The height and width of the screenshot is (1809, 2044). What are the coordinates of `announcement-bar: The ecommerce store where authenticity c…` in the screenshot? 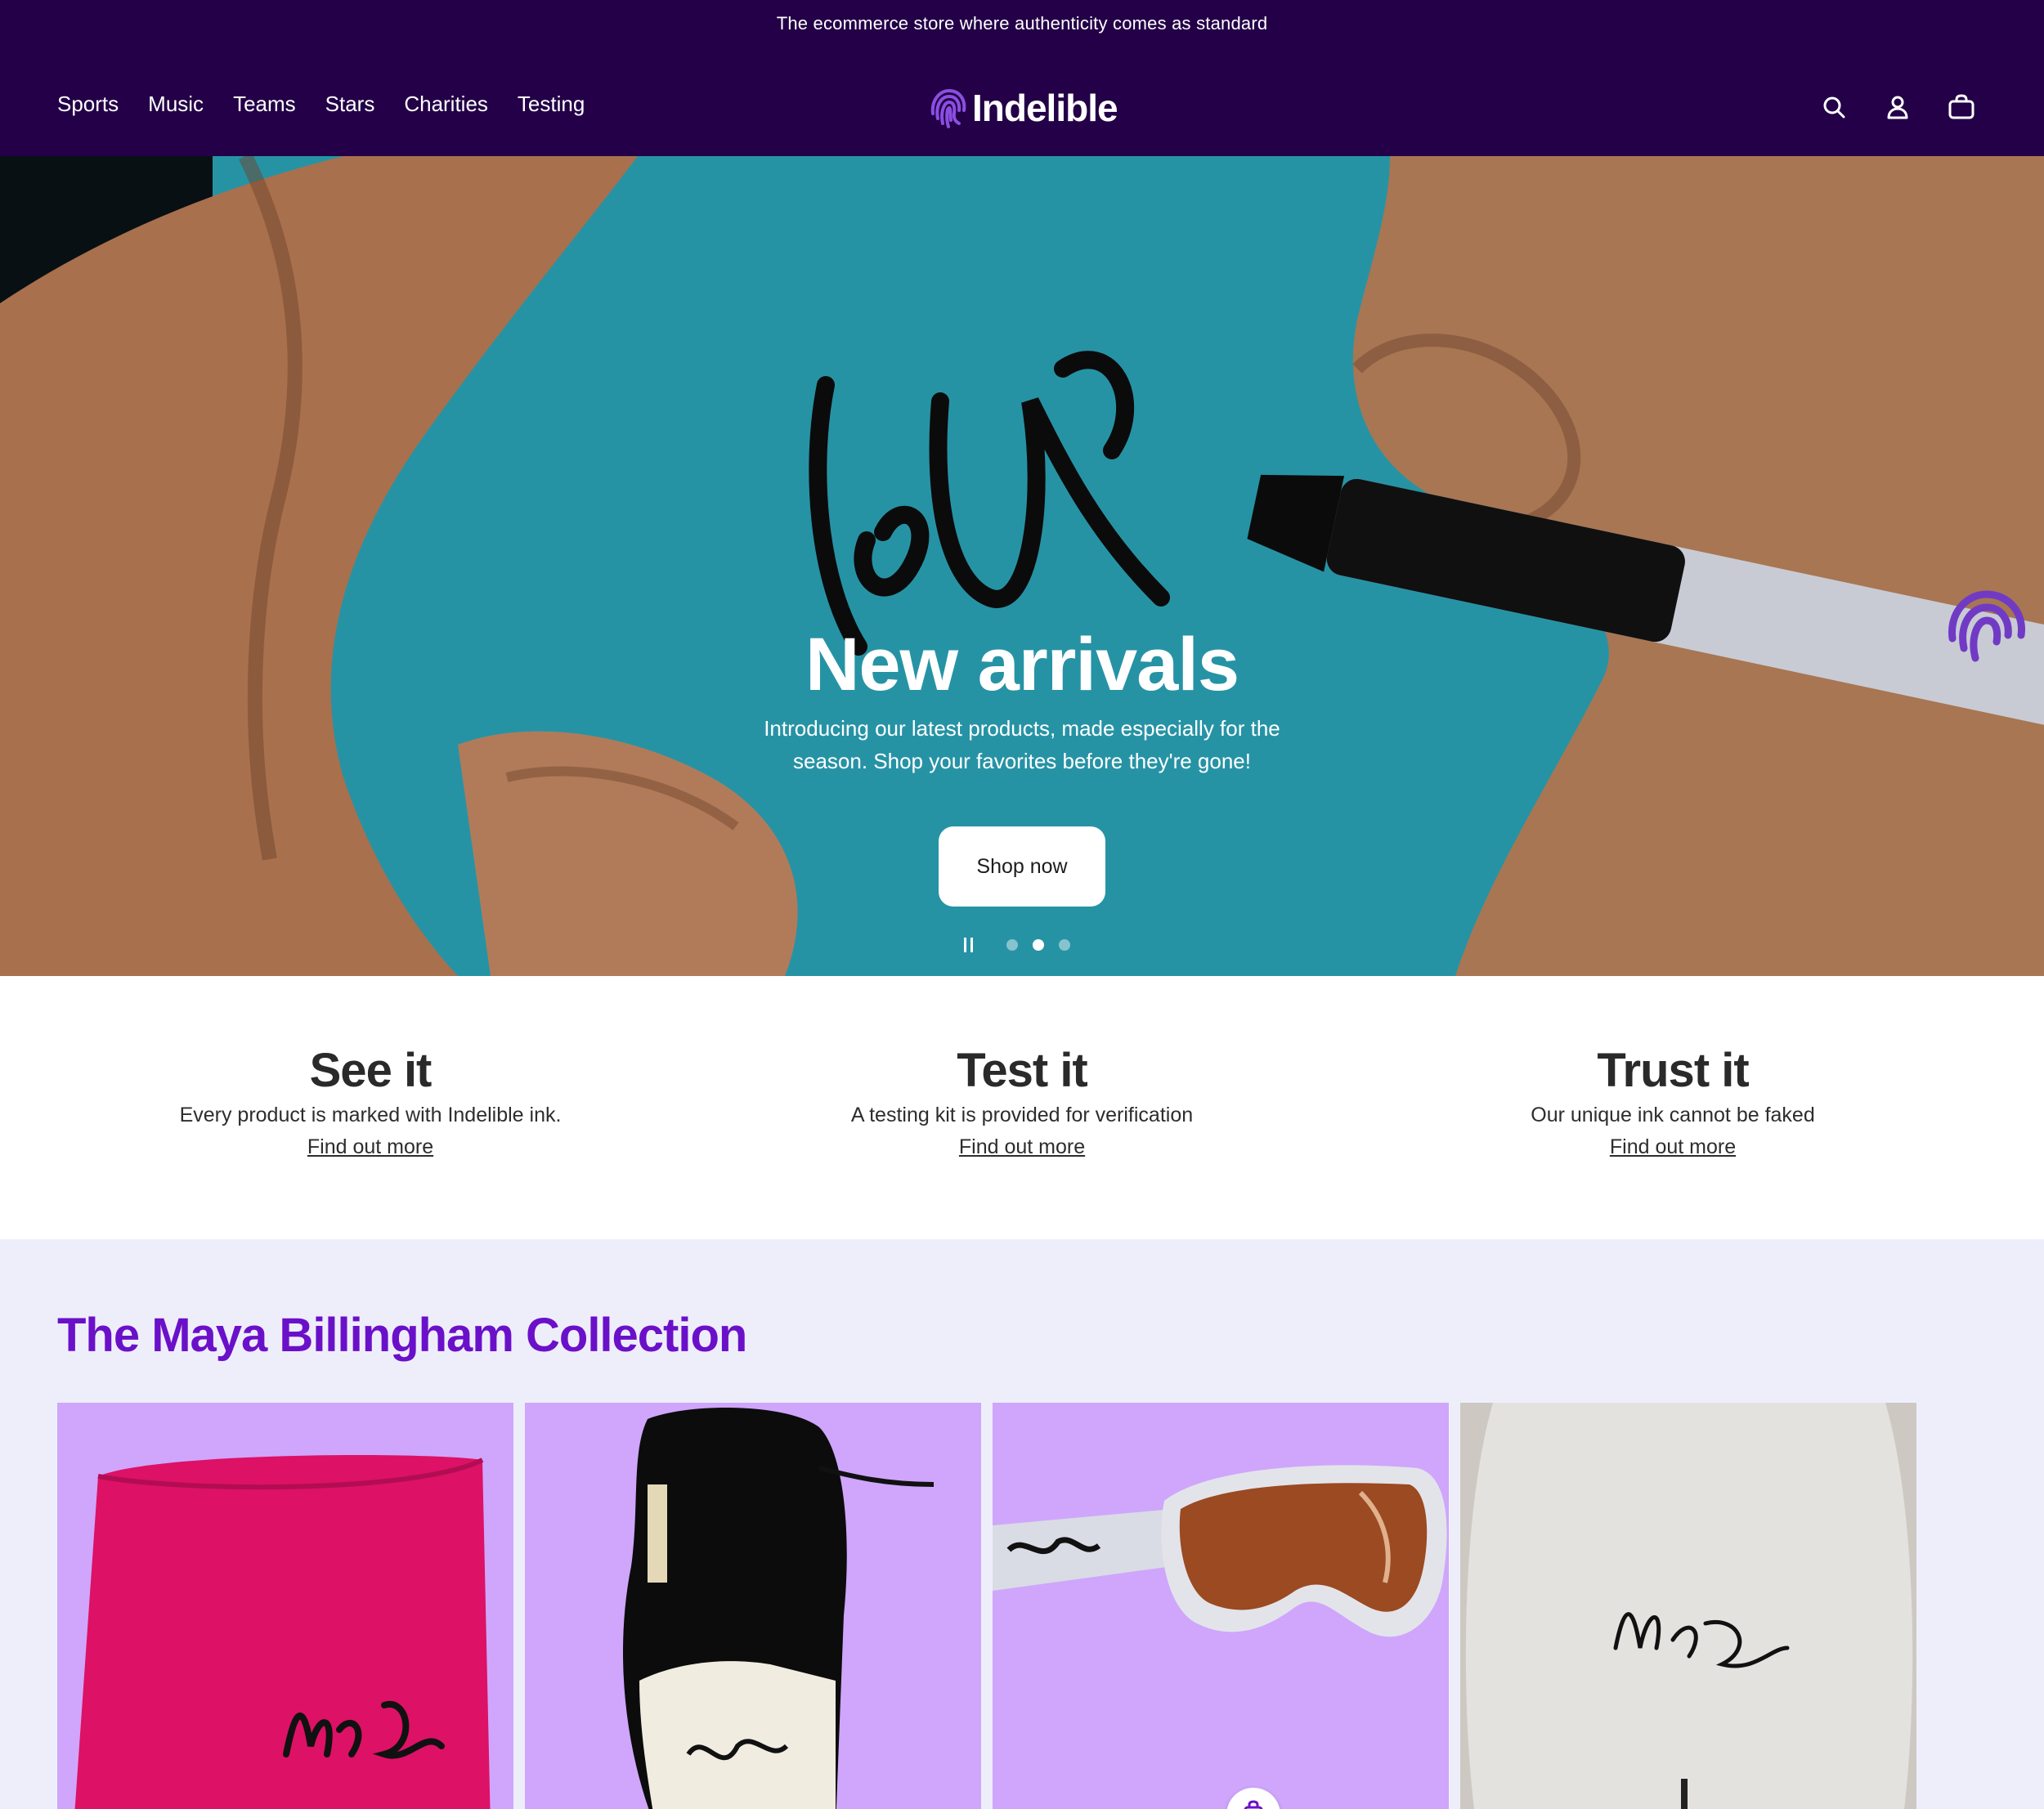 It's located at (1022, 24).